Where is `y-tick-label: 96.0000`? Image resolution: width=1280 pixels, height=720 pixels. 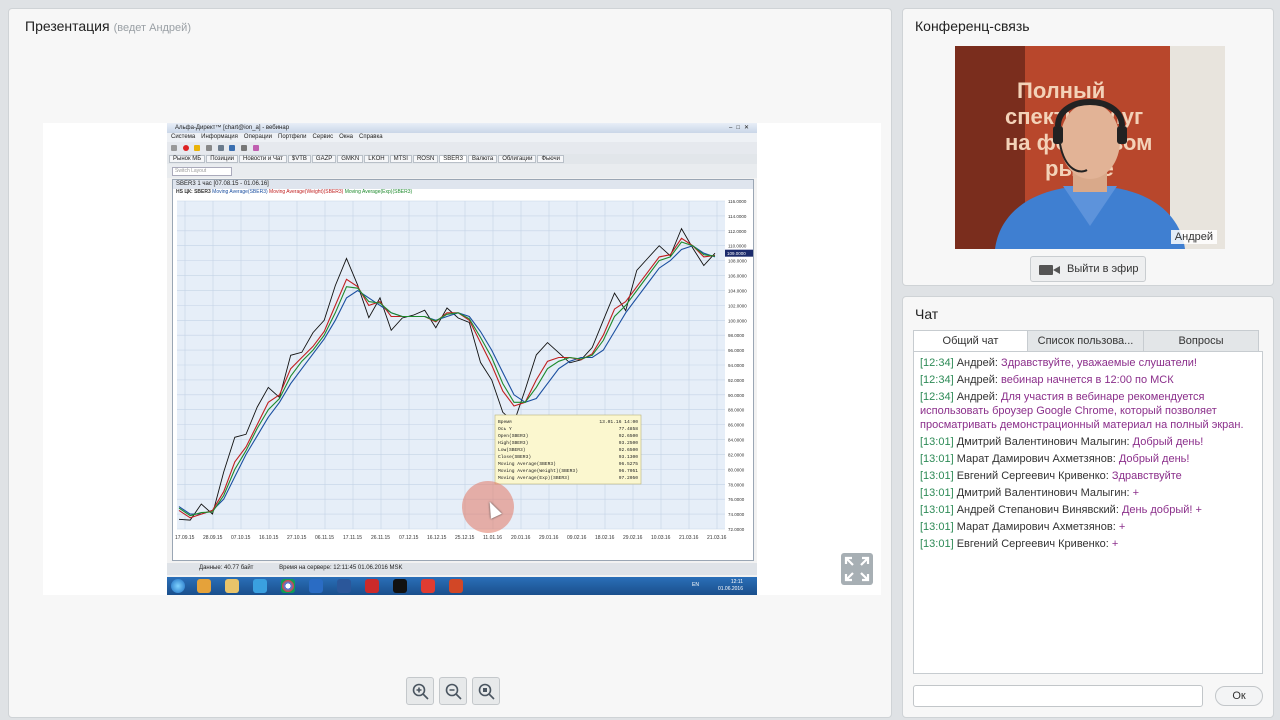 y-tick-label: 96.0000 is located at coordinates (736, 350).